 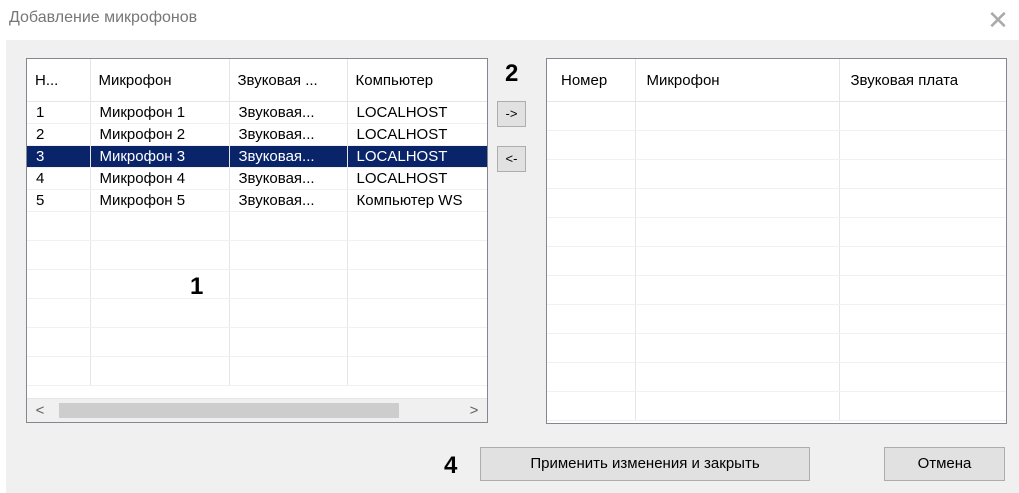 I want to click on cell-number: 3, so click(x=59, y=156).